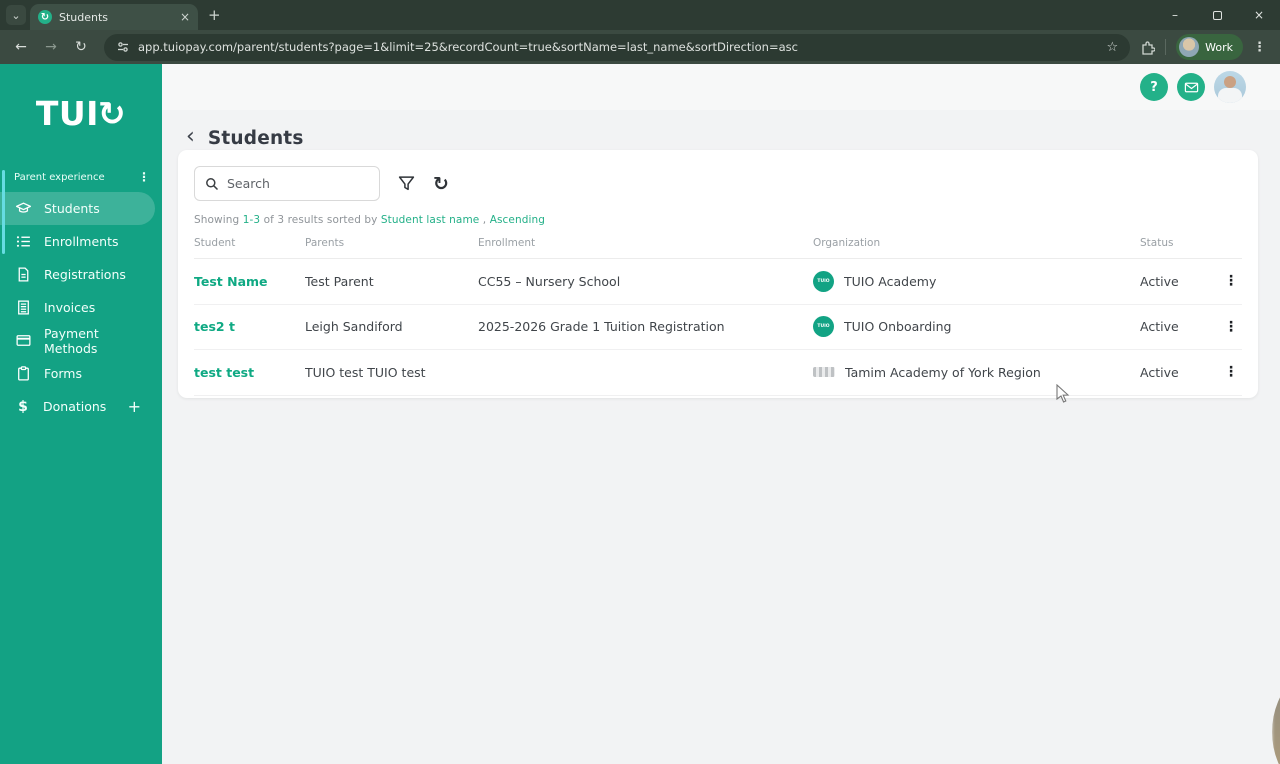 Image resolution: width=1280 pixels, height=764 pixels. Describe the element at coordinates (249, 243) in the screenshot. I see `column-student: Student` at that location.